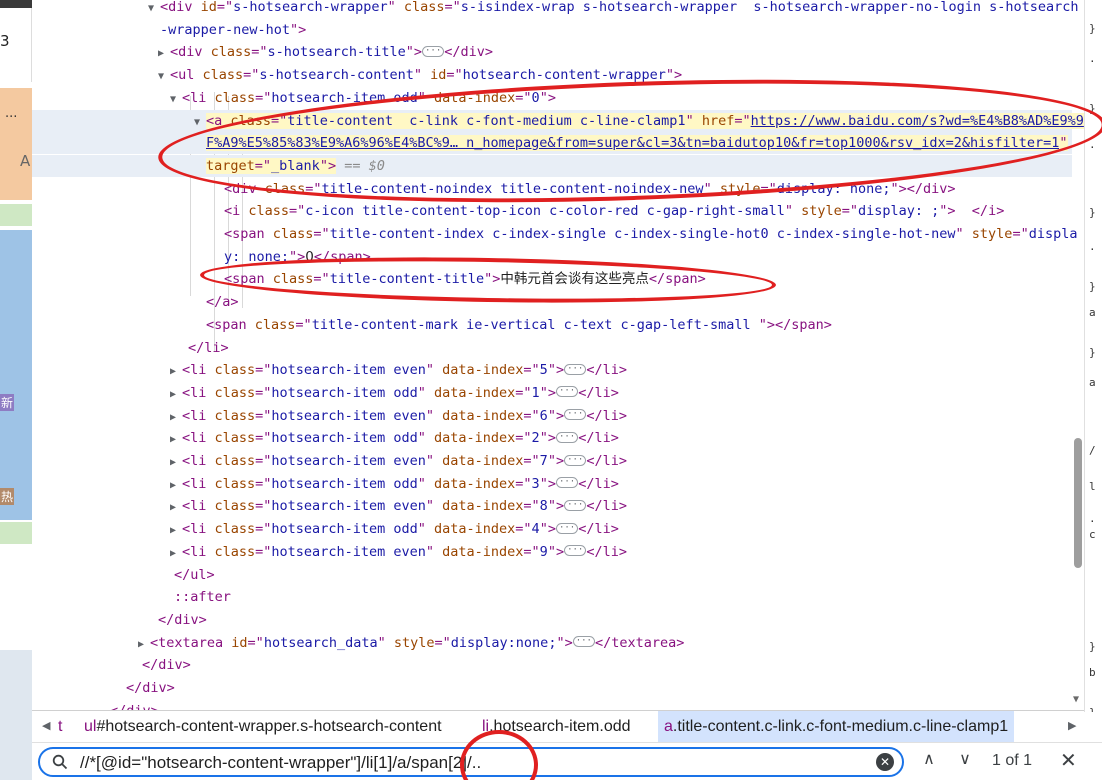  I want to click on token: style, so click(992, 234).